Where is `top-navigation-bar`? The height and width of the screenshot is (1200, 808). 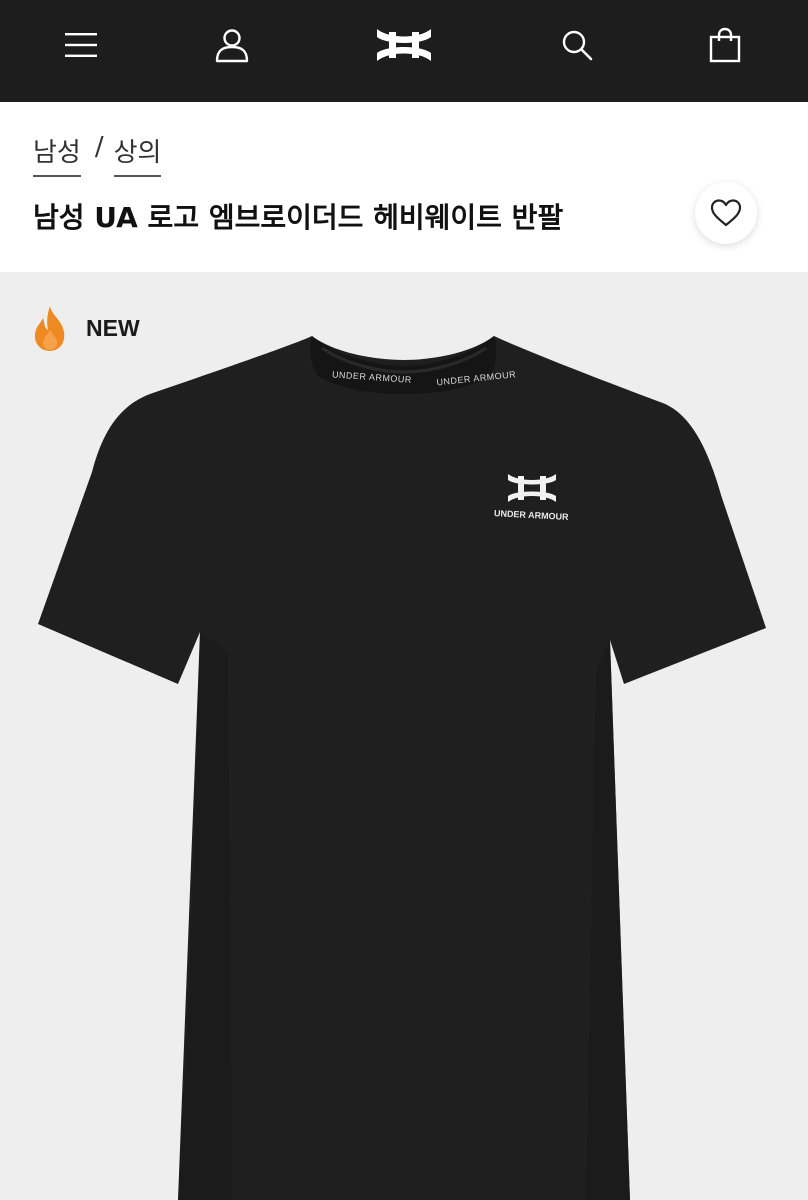 top-navigation-bar is located at coordinates (404, 51).